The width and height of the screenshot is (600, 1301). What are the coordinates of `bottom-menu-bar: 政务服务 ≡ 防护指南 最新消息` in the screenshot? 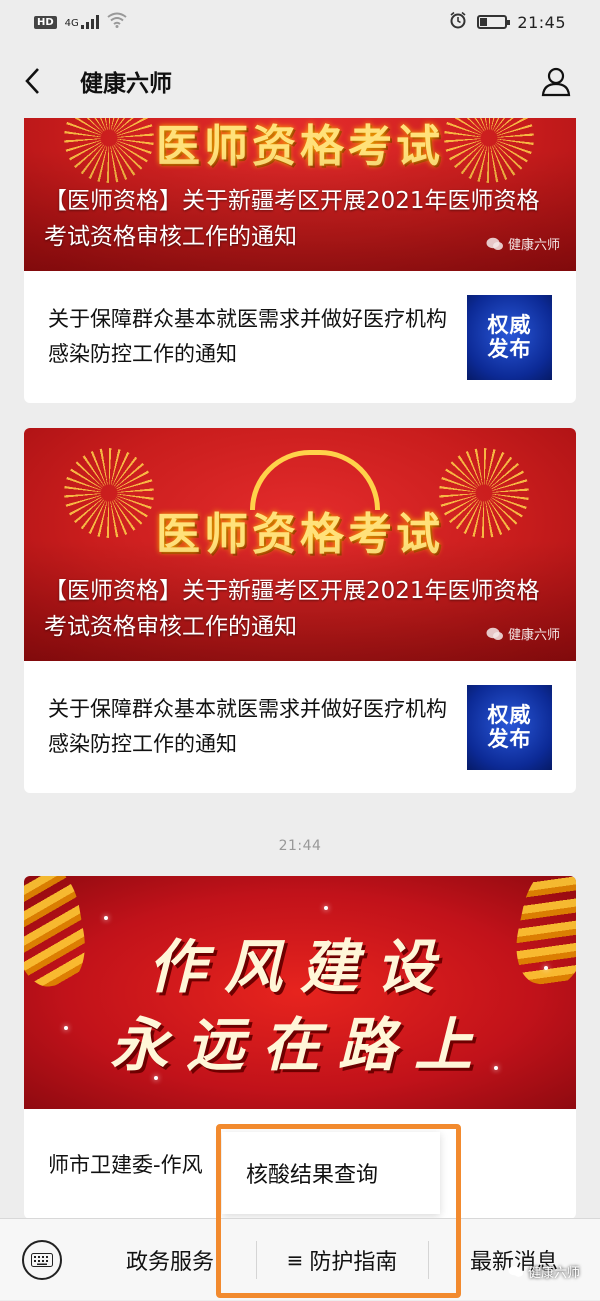 It's located at (300, 1259).